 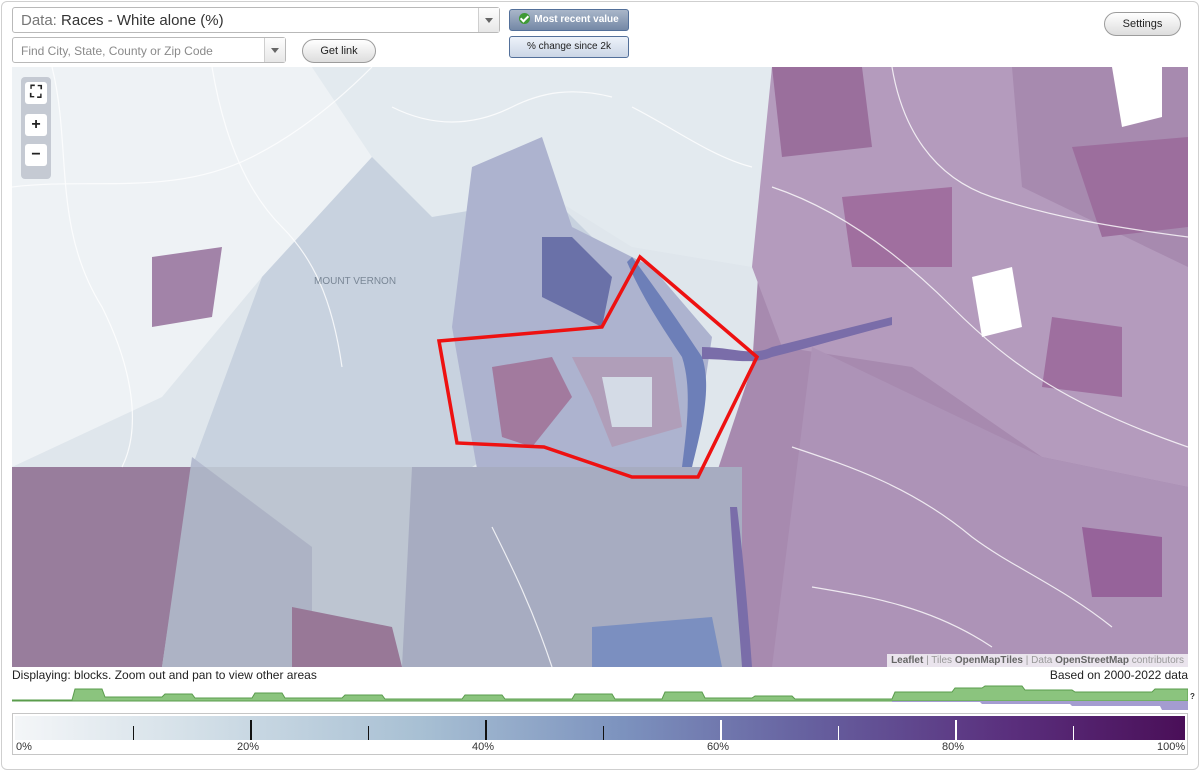 I want to click on location-search-dropdown-button, so click(x=274, y=50).